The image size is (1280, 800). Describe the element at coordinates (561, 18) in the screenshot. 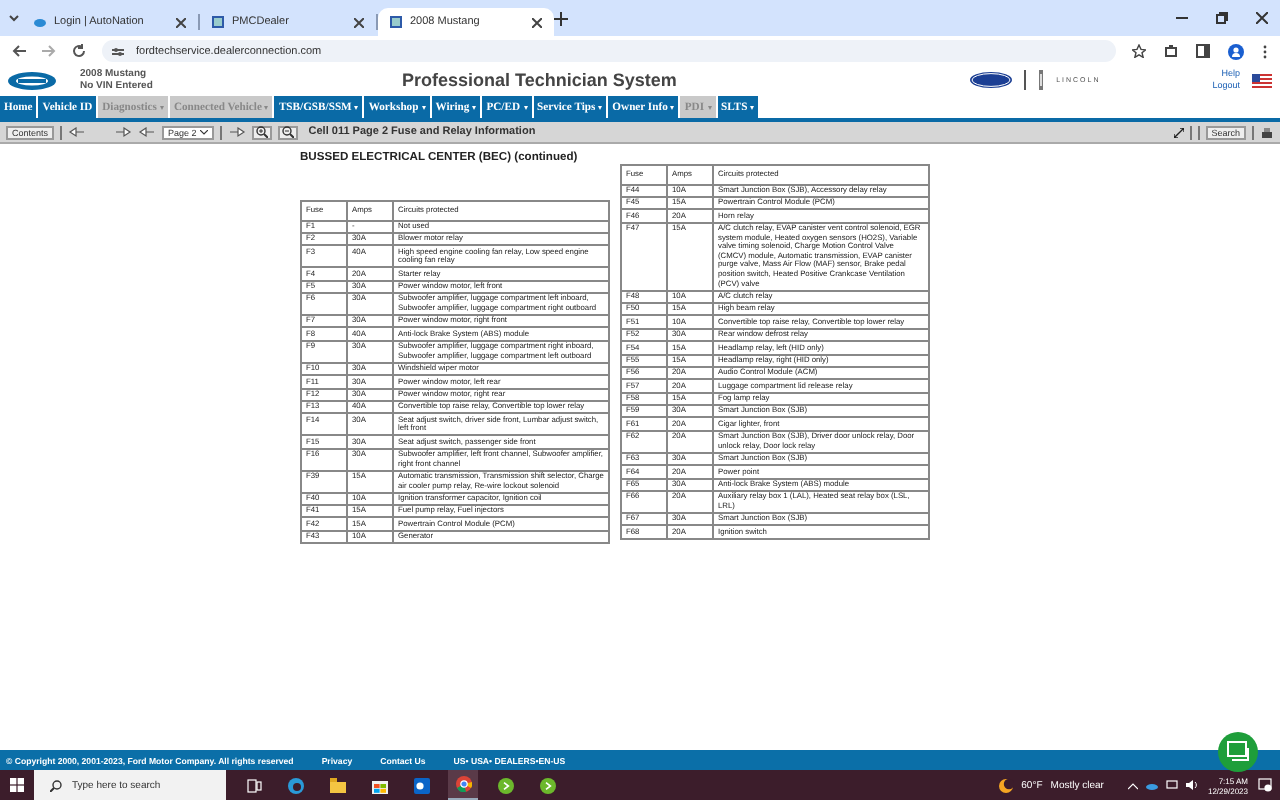

I see `new-tab-icon` at that location.